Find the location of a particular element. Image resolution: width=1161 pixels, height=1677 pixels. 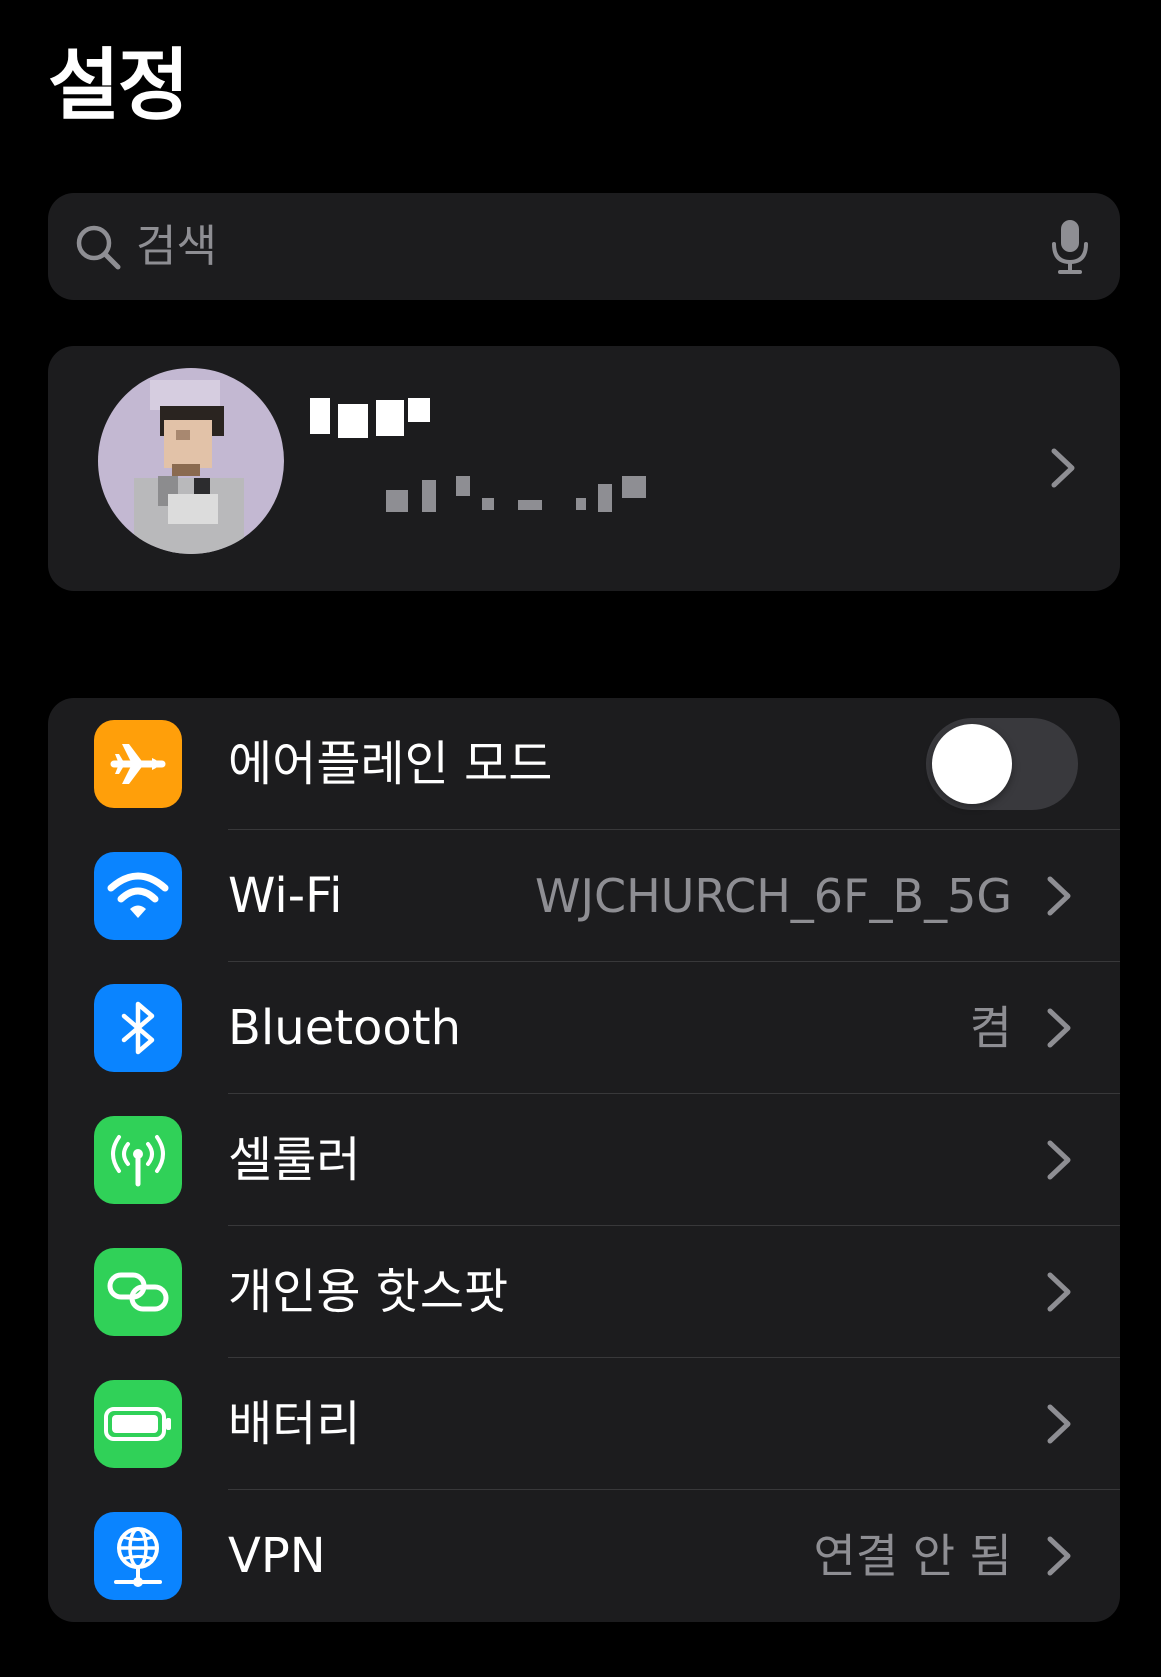

wifi-label: Wi-Fi is located at coordinates (285, 896).